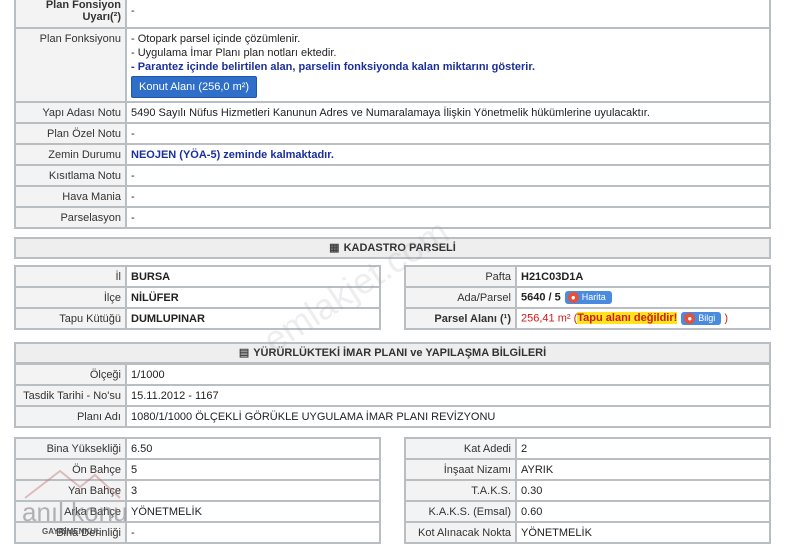 The height and width of the screenshot is (553, 800). I want to click on tapu-alani-note: Tapu alanı değildir!, so click(627, 318).